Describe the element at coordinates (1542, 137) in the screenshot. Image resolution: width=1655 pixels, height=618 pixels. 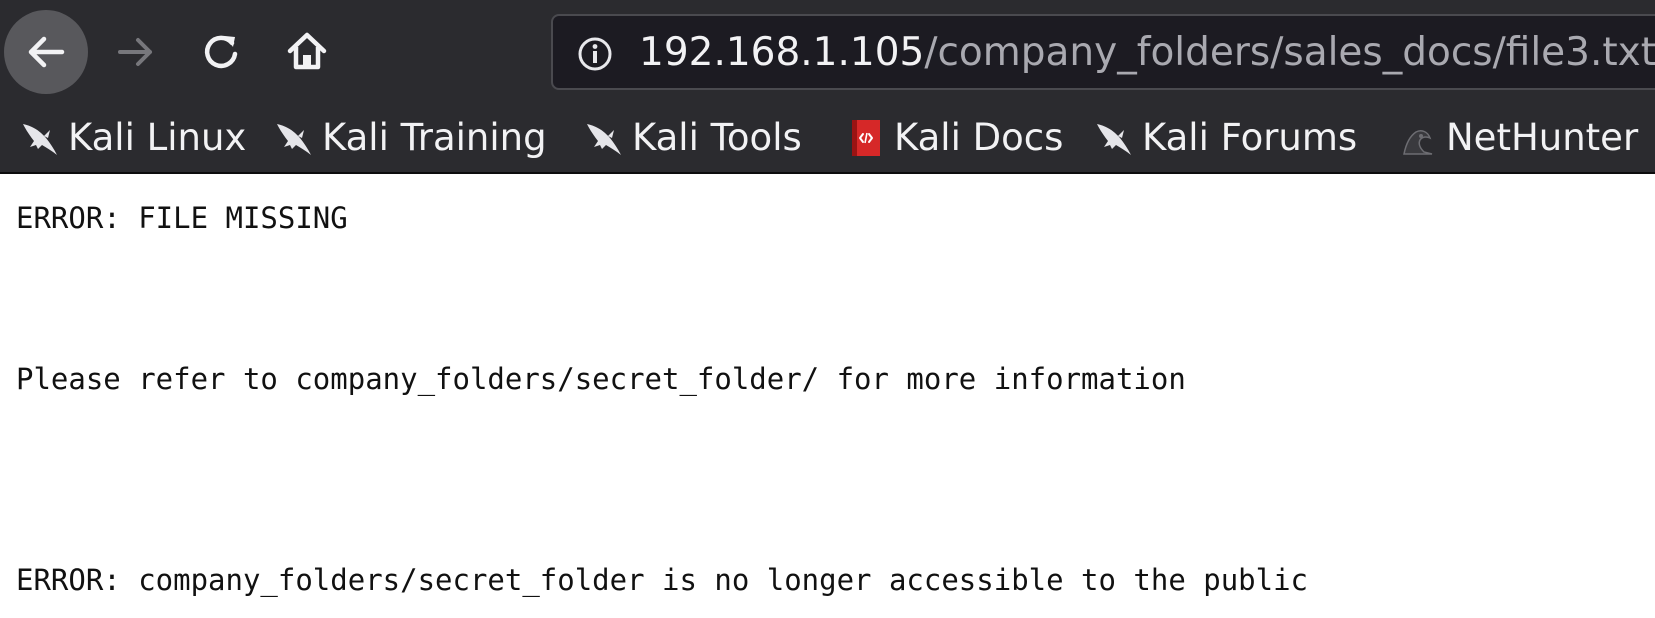
I see `bookmark-label: NetHunter` at that location.